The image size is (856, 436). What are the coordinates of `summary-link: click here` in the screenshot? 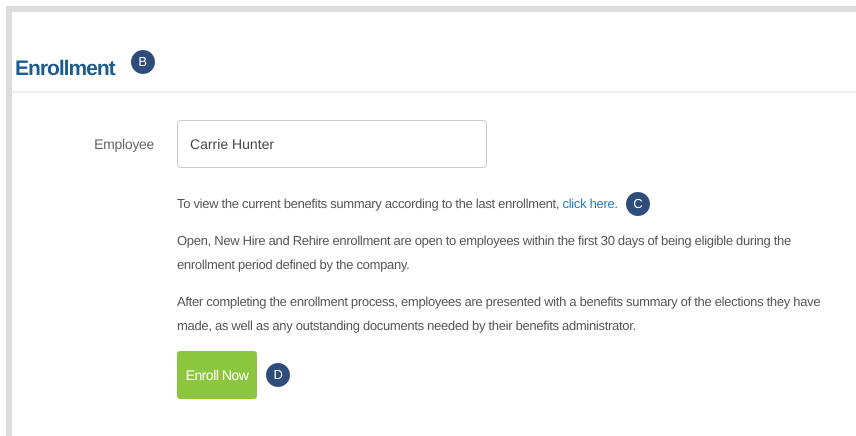 It's located at (588, 203).